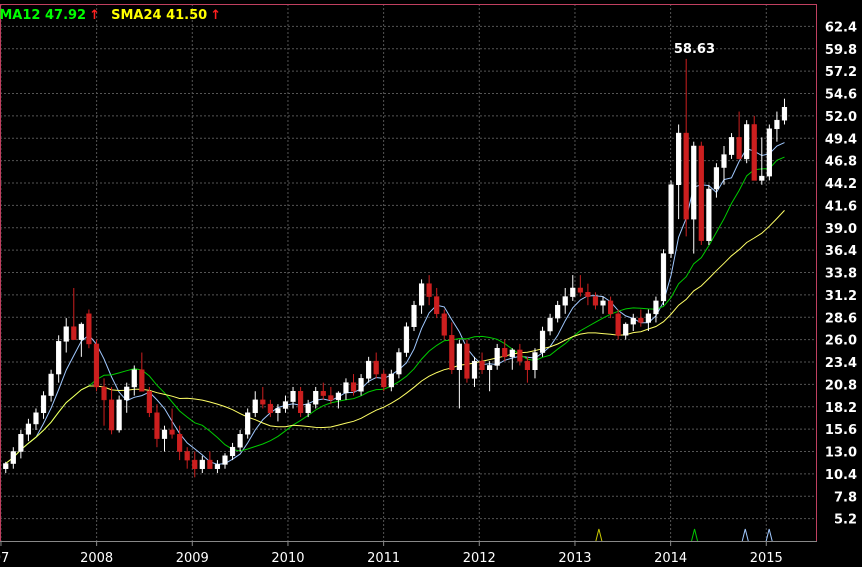  What do you see at coordinates (159, 15) in the screenshot?
I see `legend-entry: SMA24 41.50` at bounding box center [159, 15].